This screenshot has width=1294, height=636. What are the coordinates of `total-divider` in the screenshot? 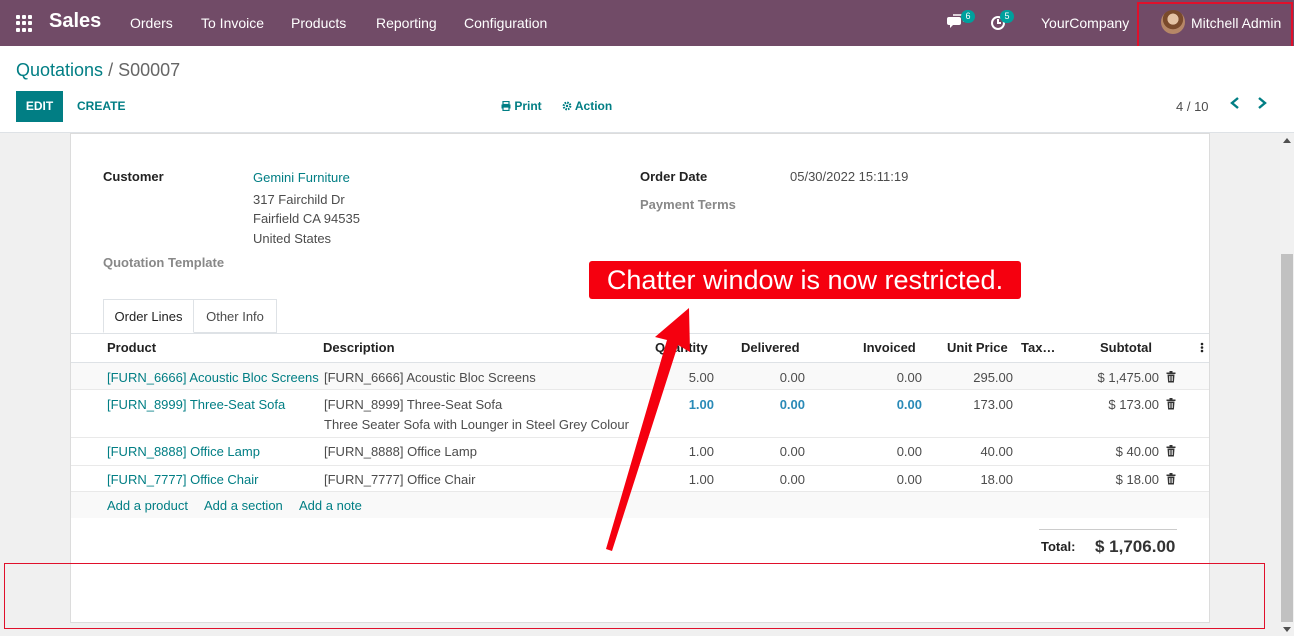 It's located at (1108, 529).